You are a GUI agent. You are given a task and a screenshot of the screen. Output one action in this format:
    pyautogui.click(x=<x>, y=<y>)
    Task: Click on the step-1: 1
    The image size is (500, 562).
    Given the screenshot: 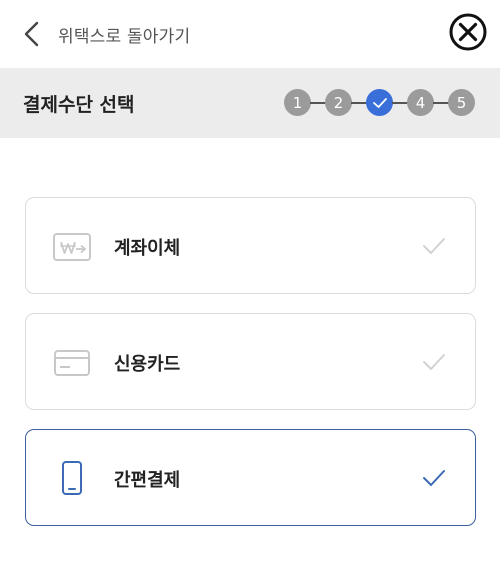 What is the action you would take?
    pyautogui.click(x=297, y=102)
    